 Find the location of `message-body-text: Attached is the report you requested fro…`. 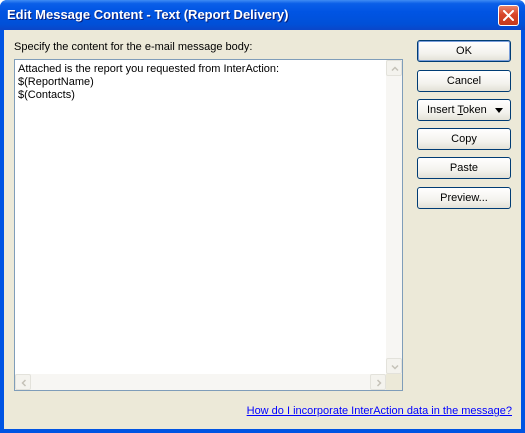

message-body-text: Attached is the report you requested fro… is located at coordinates (200, 82).